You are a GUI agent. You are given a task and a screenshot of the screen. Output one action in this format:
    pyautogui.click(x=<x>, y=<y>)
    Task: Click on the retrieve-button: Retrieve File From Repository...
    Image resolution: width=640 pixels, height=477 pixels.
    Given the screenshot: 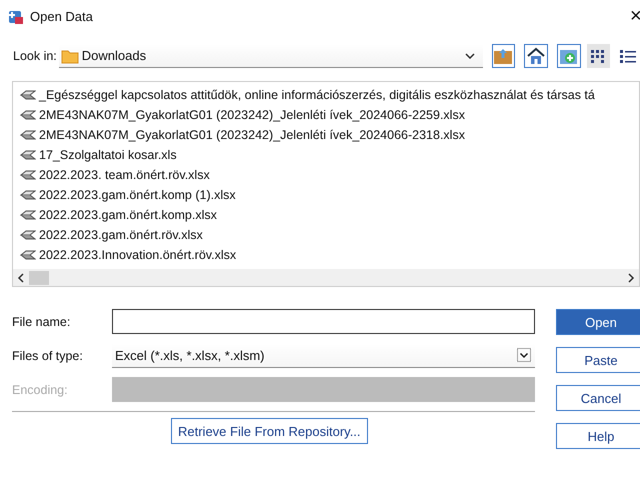 What is the action you would take?
    pyautogui.click(x=269, y=431)
    